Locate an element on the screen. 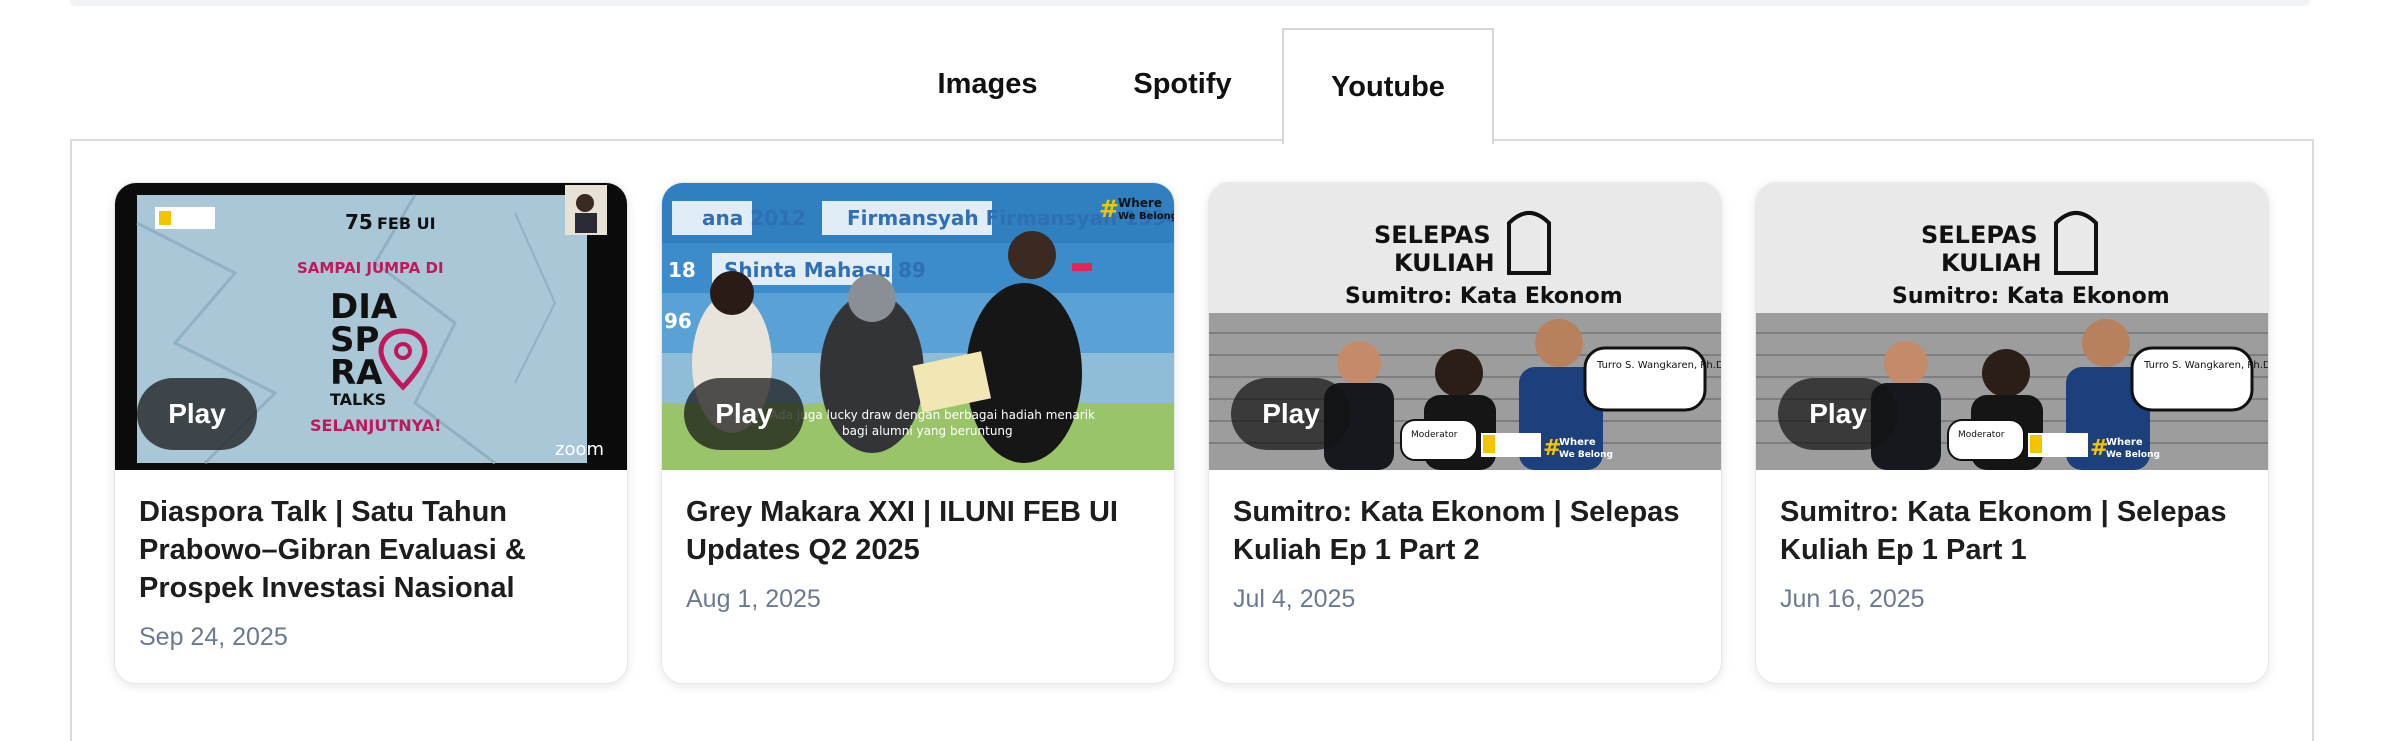  svg-text: zoom is located at coordinates (579, 449).